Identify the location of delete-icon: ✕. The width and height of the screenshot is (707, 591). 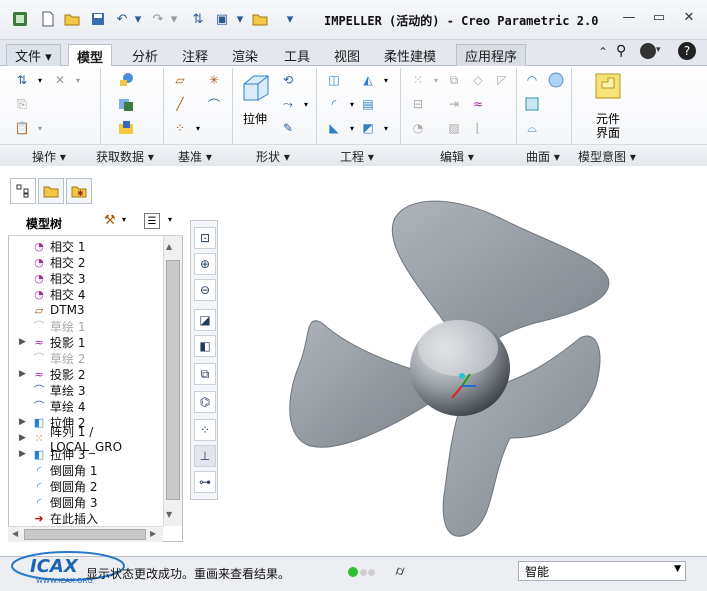
(60, 80).